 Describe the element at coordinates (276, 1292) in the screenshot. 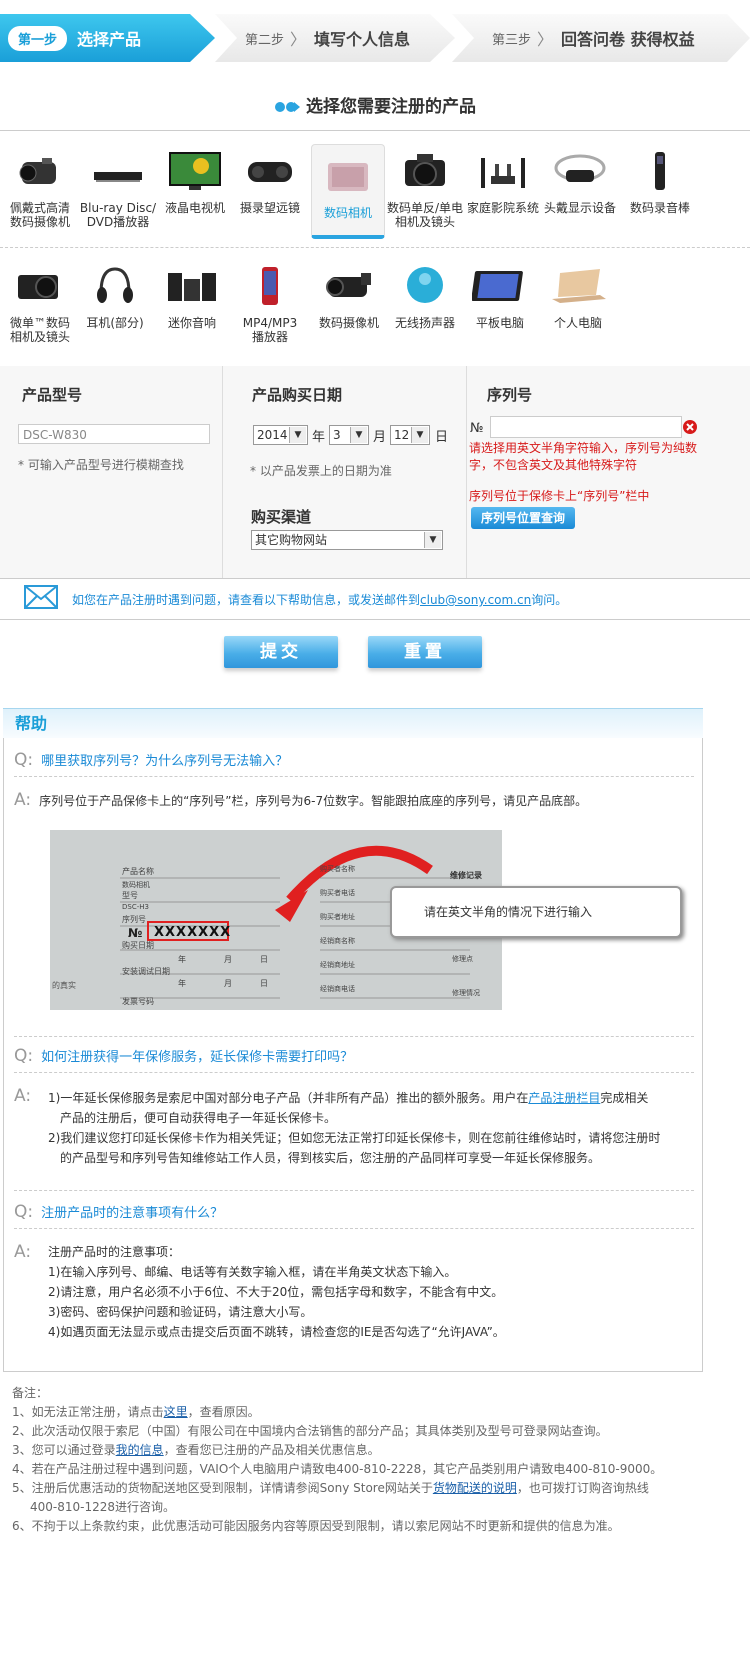

I see `a3-item: 2)请注意，用户名必须不小于6位、不大于20位，需包括字母和数字，不能含有中文。` at that location.